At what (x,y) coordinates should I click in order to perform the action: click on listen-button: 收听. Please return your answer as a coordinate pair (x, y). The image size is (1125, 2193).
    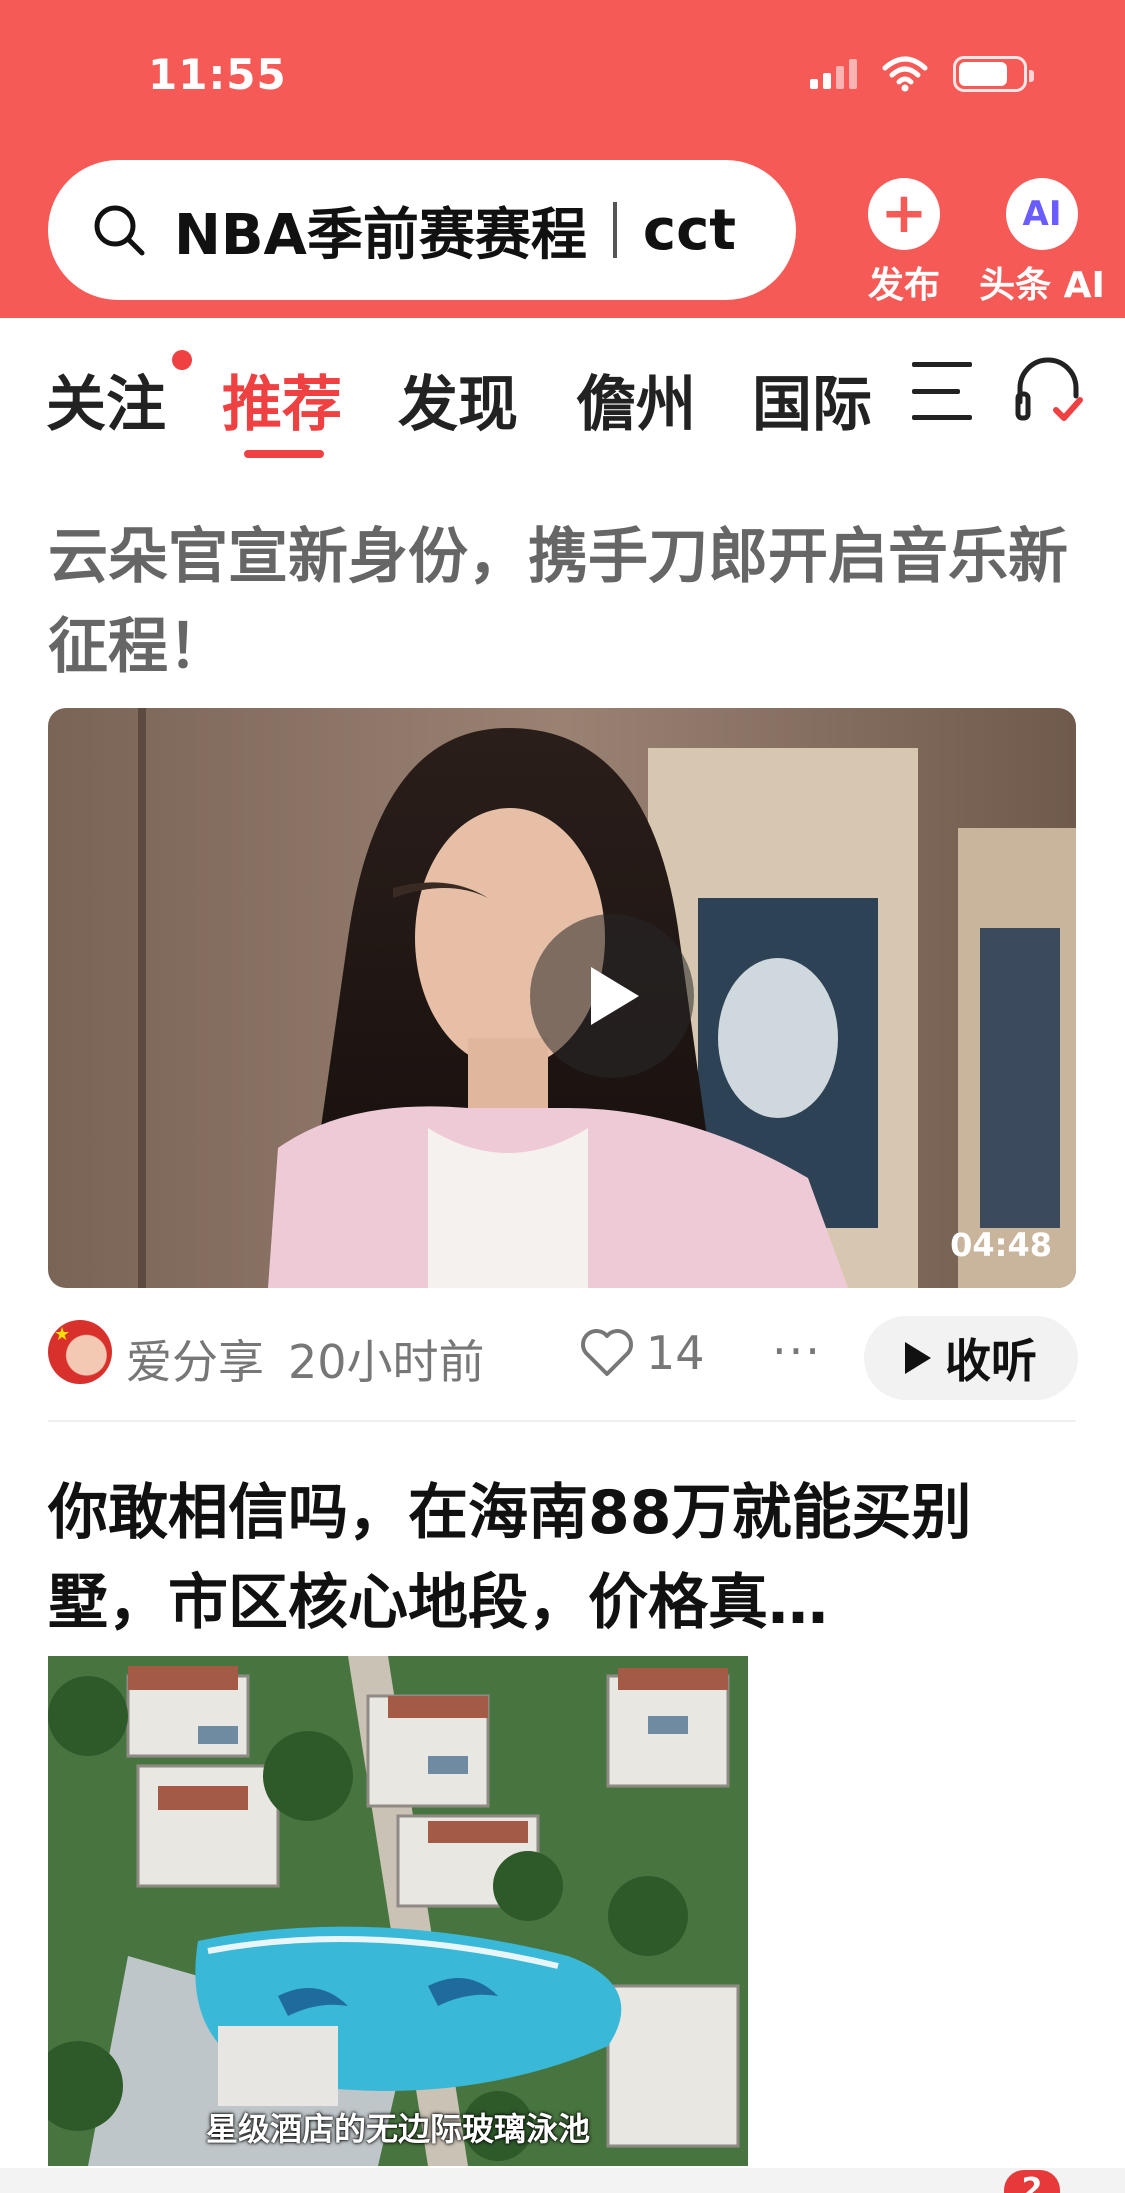
    Looking at the image, I should click on (971, 1358).